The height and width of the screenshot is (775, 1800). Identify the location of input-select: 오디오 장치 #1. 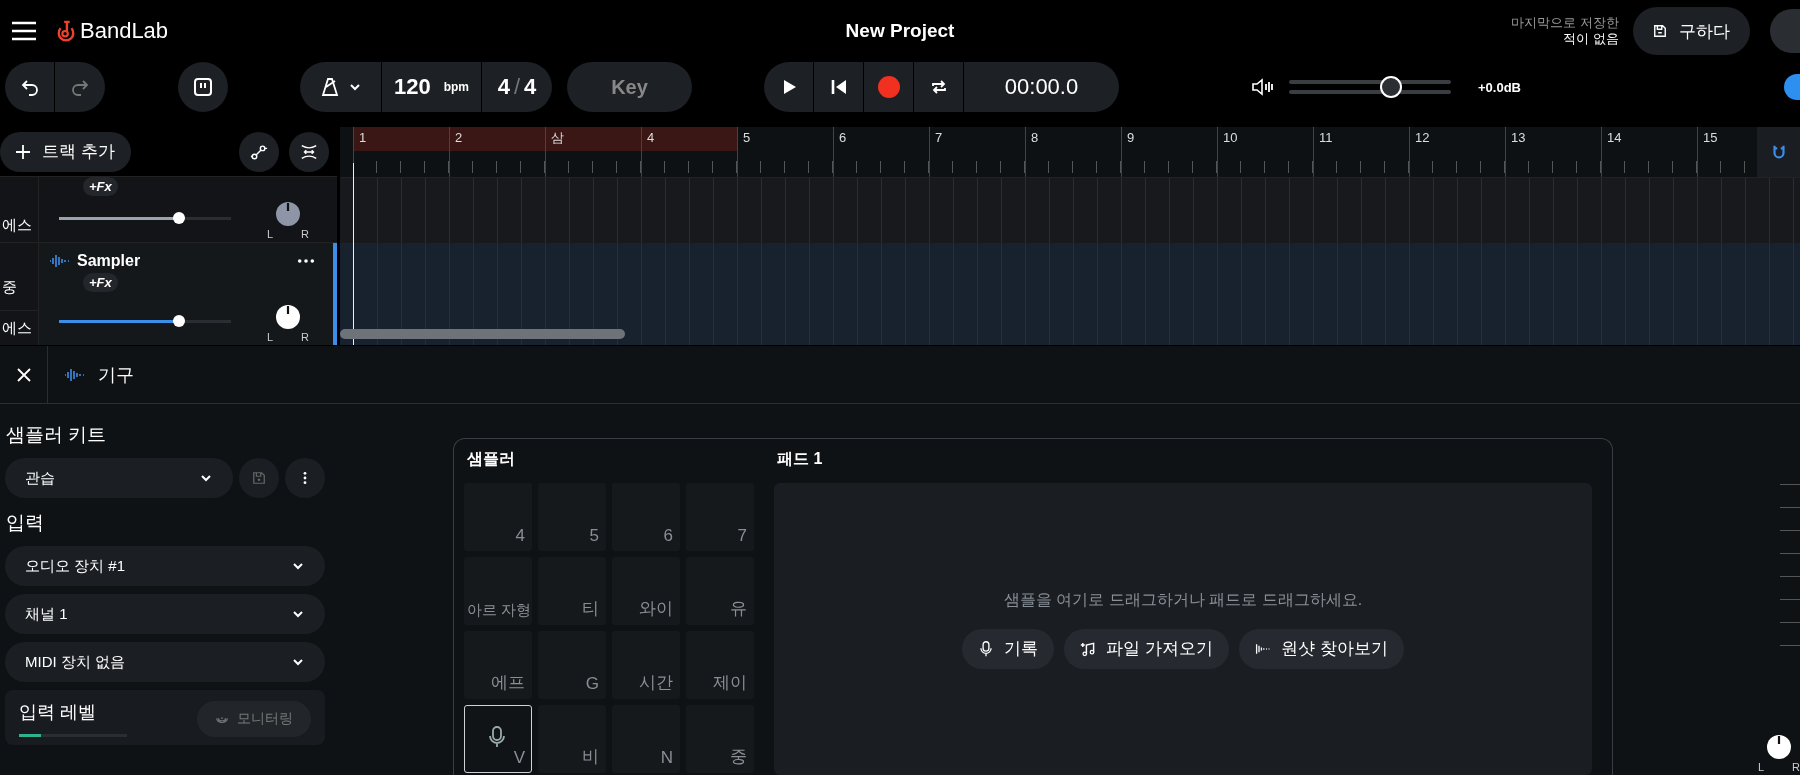
(165, 566).